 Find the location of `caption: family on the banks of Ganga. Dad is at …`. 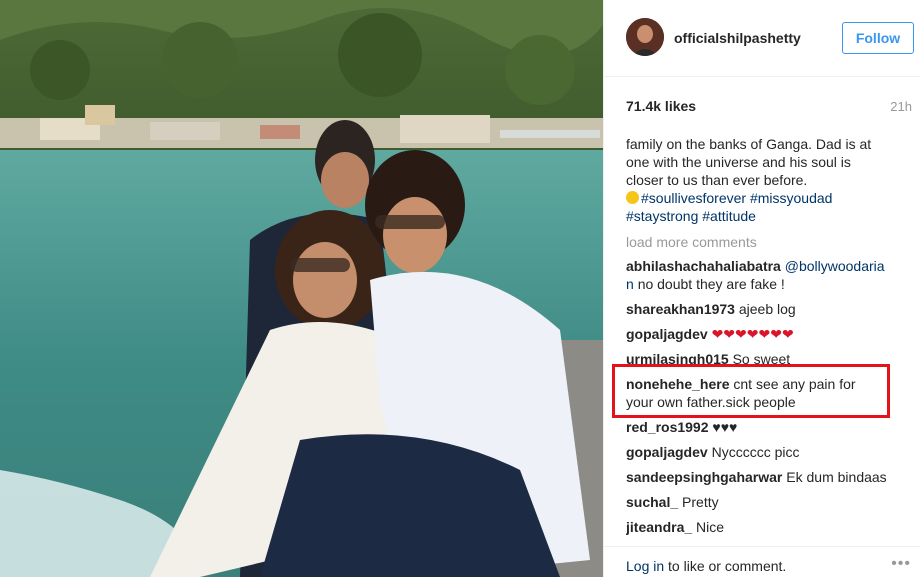

caption: family on the banks of Ganga. Dad is at … is located at coordinates (763, 179).